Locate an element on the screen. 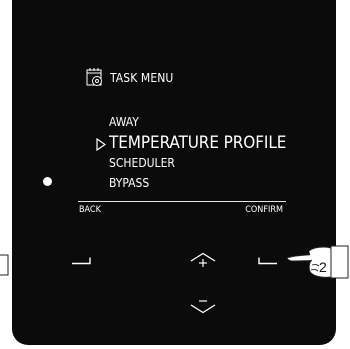 The image size is (350, 349). softkey-divider is located at coordinates (182, 201).